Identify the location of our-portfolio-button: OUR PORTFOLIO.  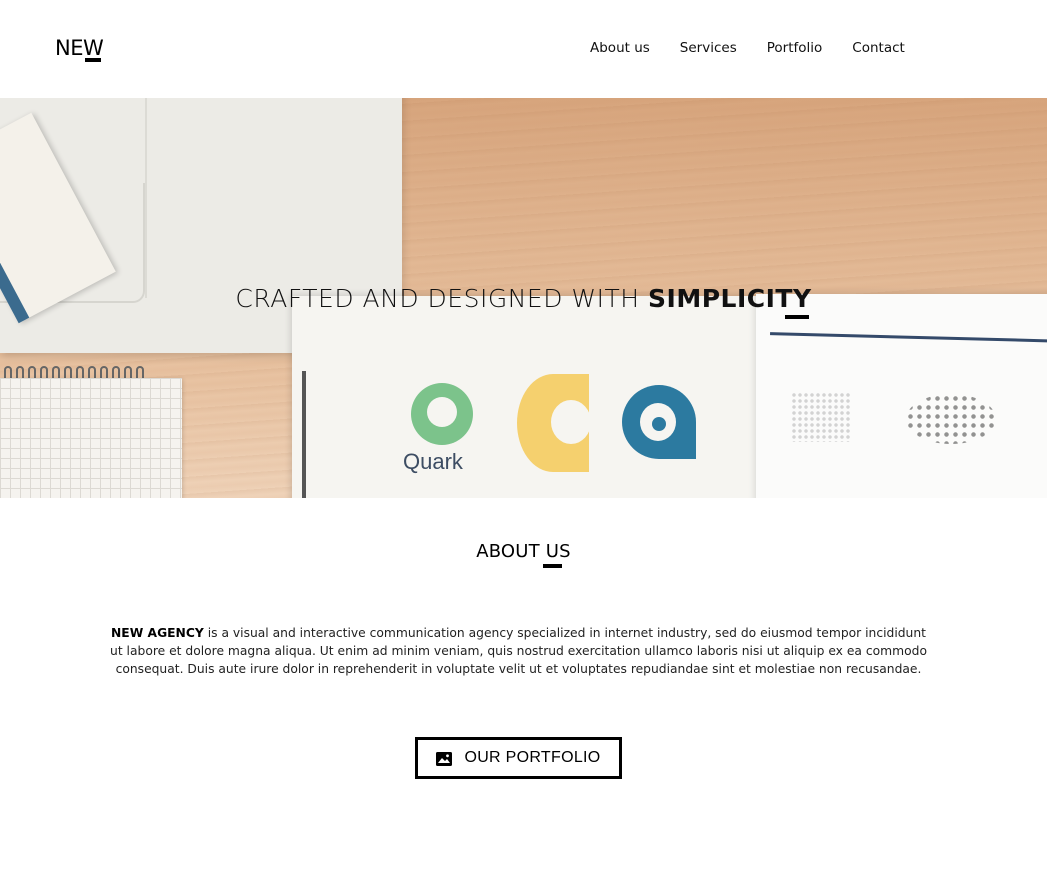
(518, 758).